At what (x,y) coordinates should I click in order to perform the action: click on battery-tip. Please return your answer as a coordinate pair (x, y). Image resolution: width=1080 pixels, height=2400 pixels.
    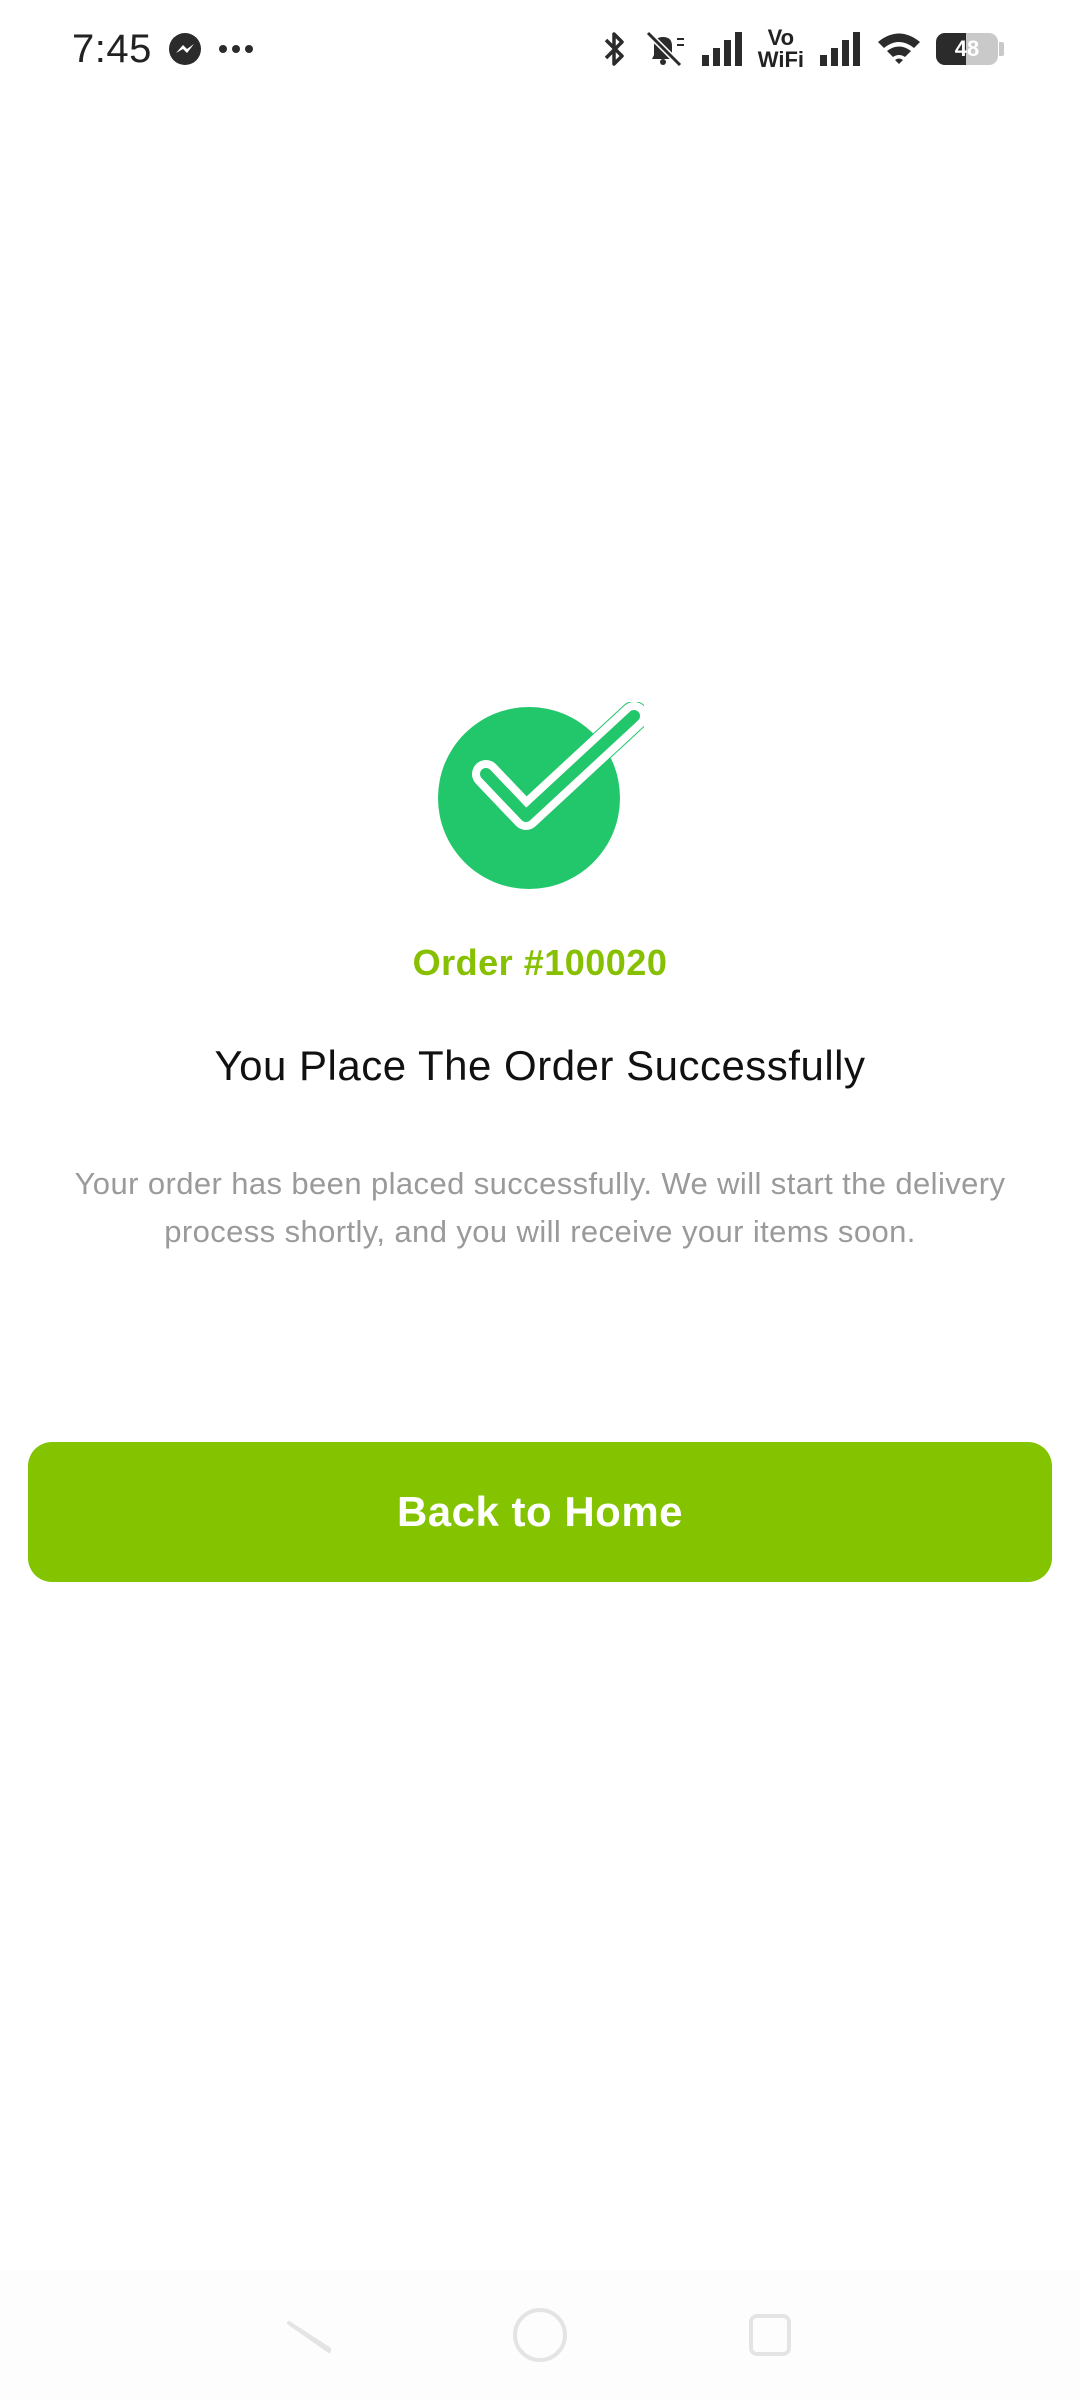
    Looking at the image, I should click on (1001, 49).